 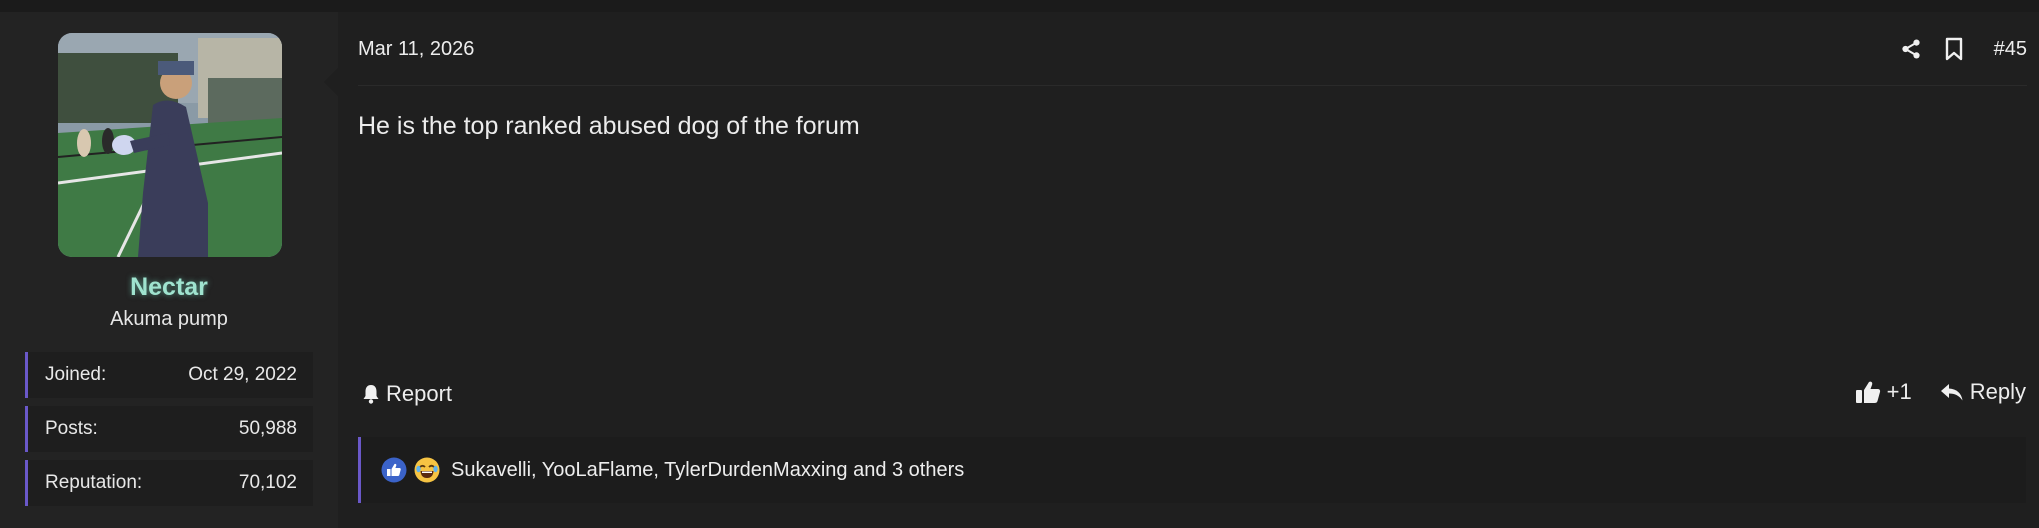 I want to click on reply-label: Reply, so click(x=1997, y=391).